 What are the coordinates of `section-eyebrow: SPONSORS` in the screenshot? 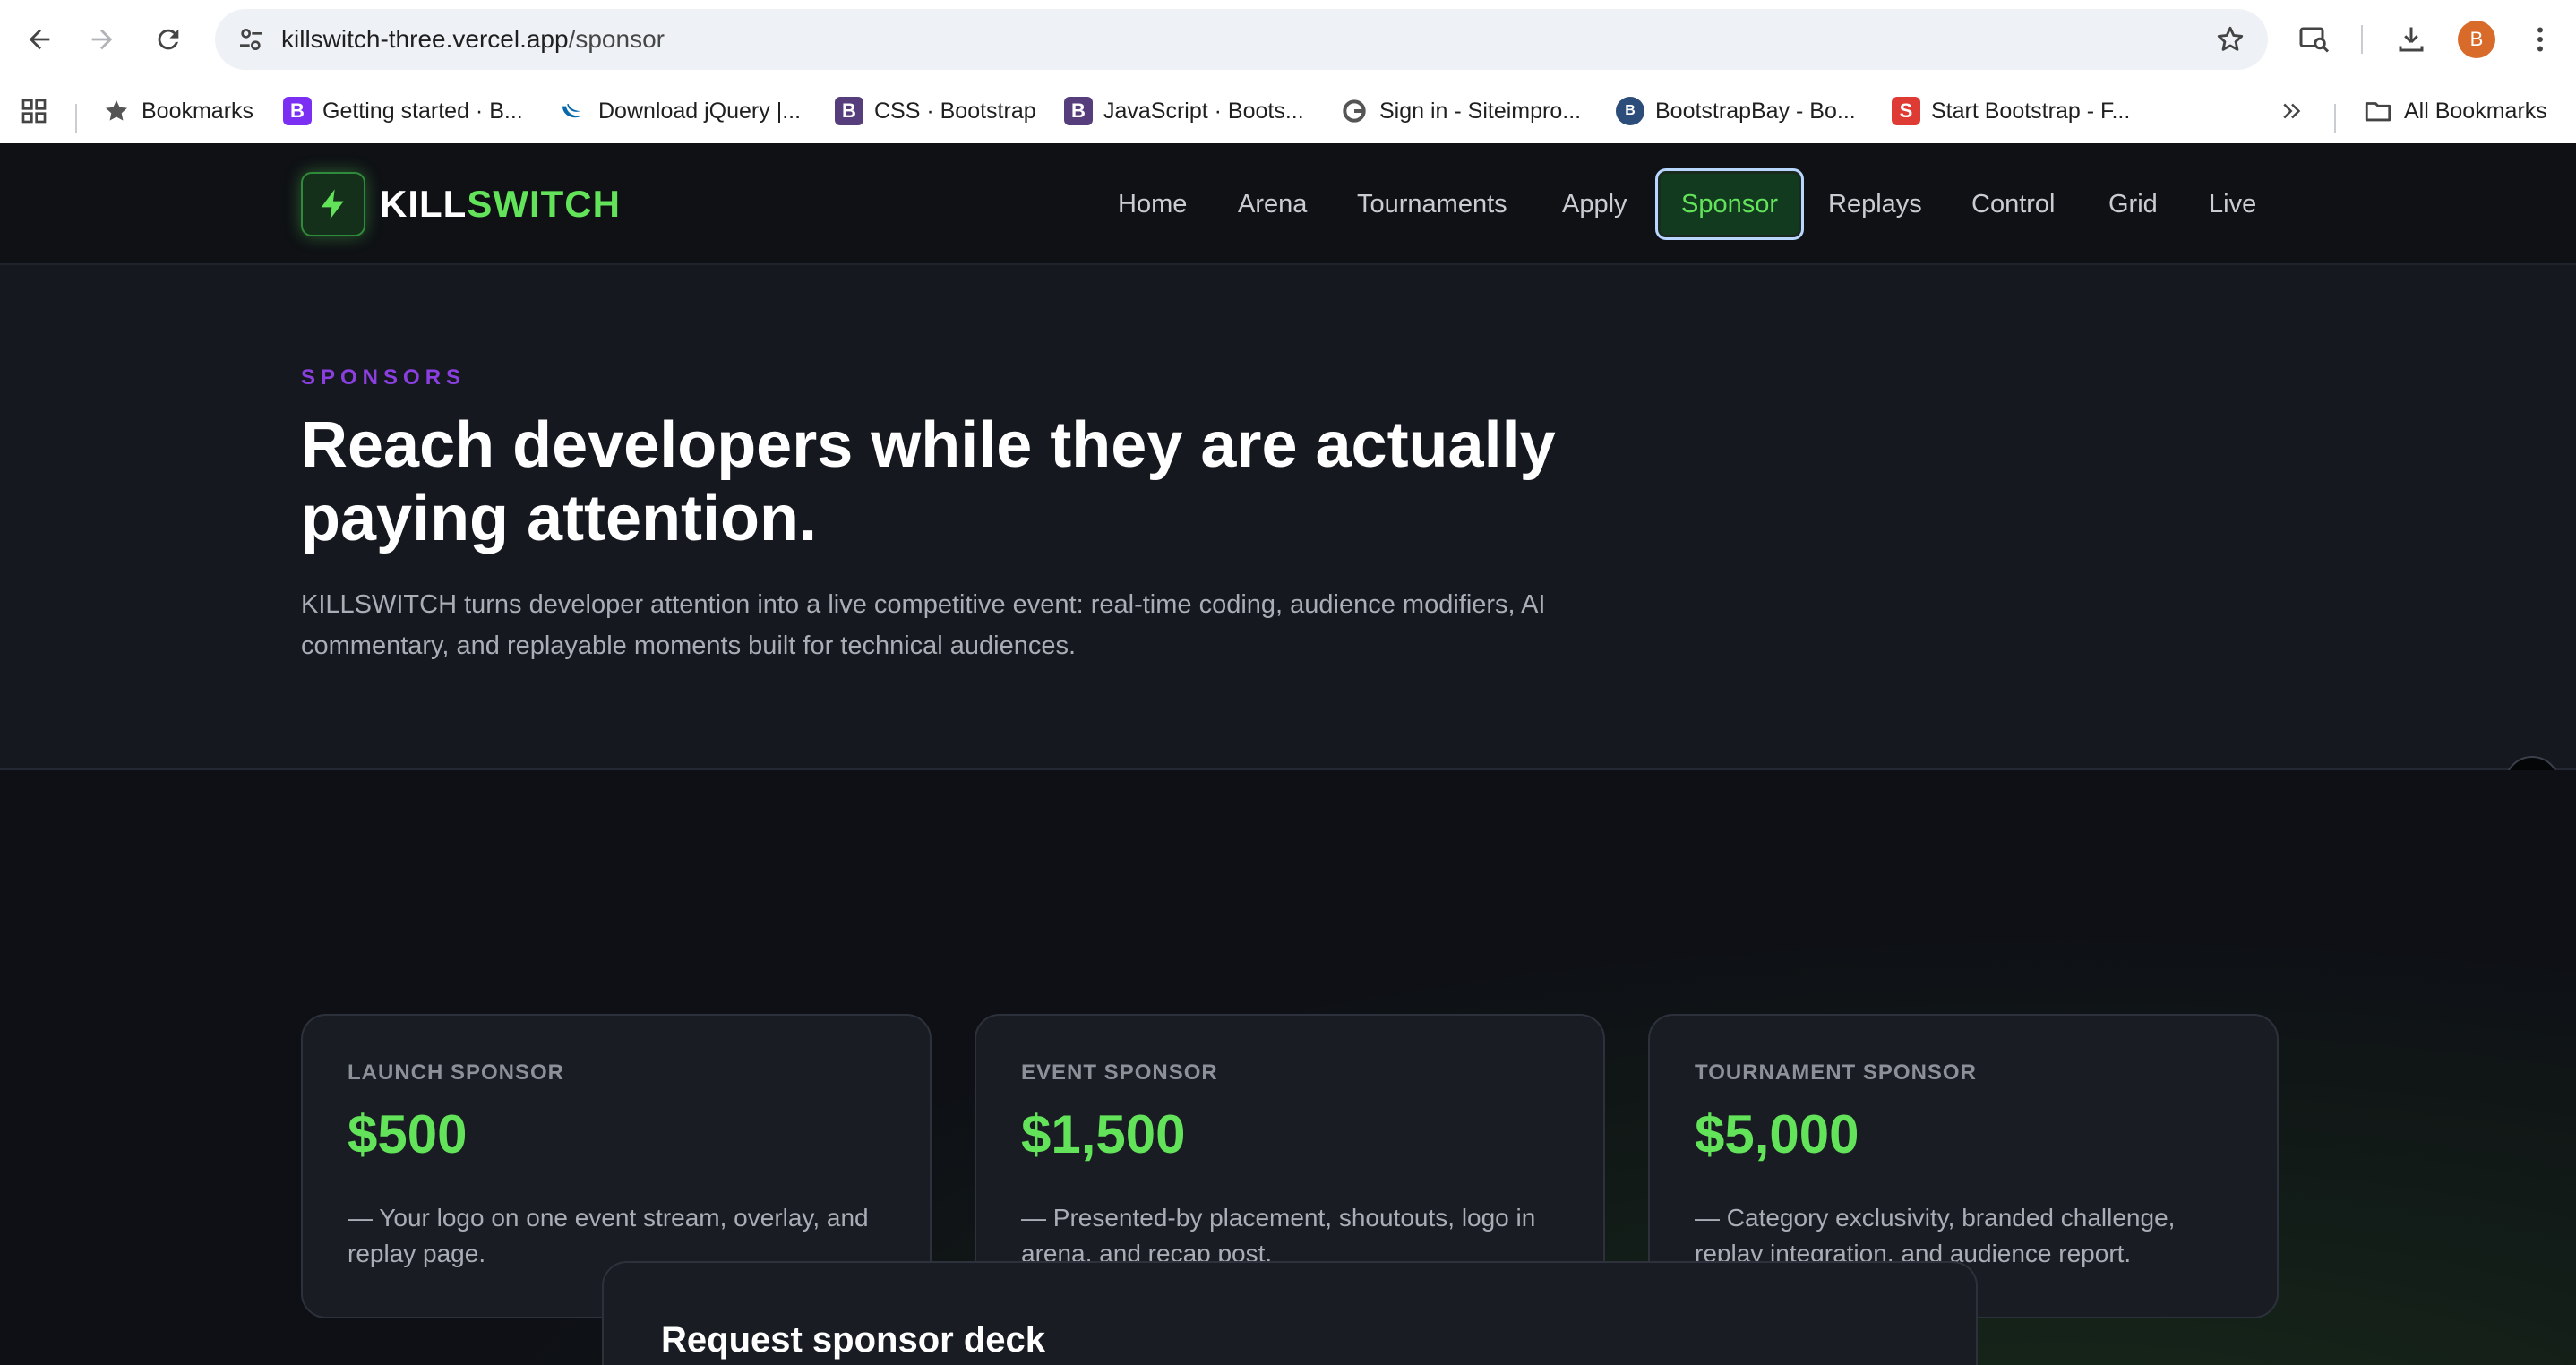 It's located at (384, 377).